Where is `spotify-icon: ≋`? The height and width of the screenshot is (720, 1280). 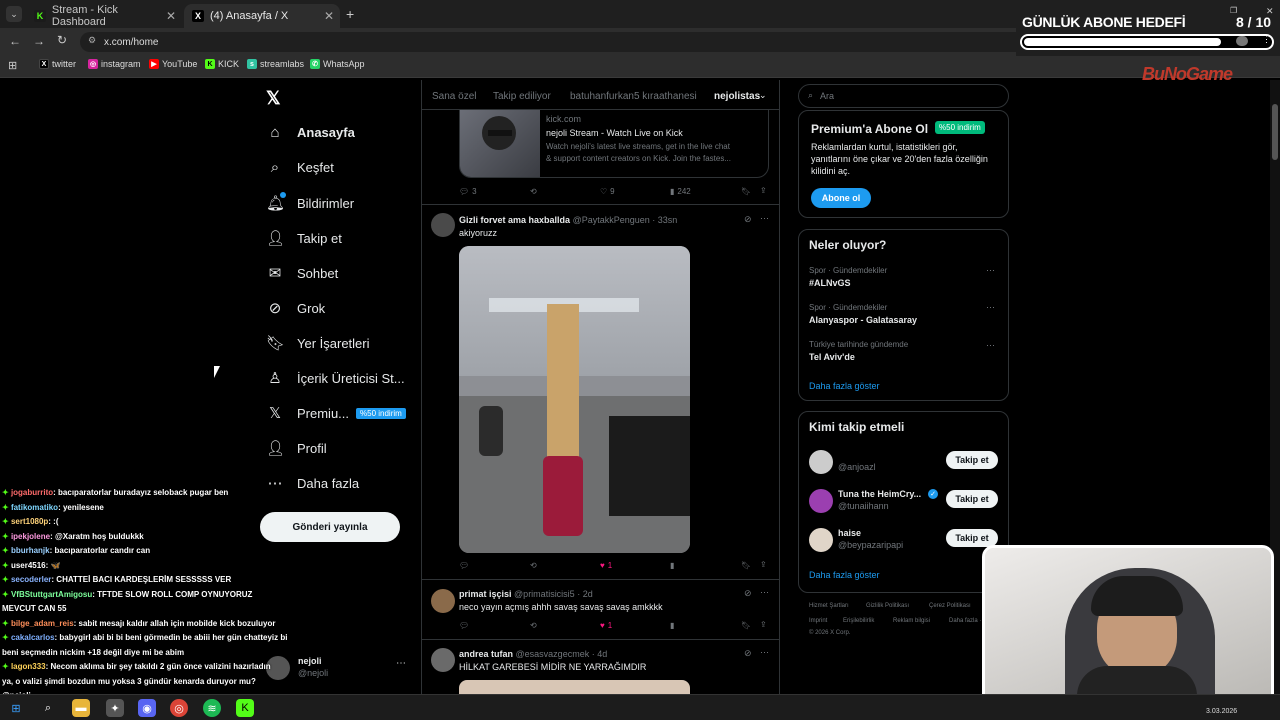 spotify-icon: ≋ is located at coordinates (212, 708).